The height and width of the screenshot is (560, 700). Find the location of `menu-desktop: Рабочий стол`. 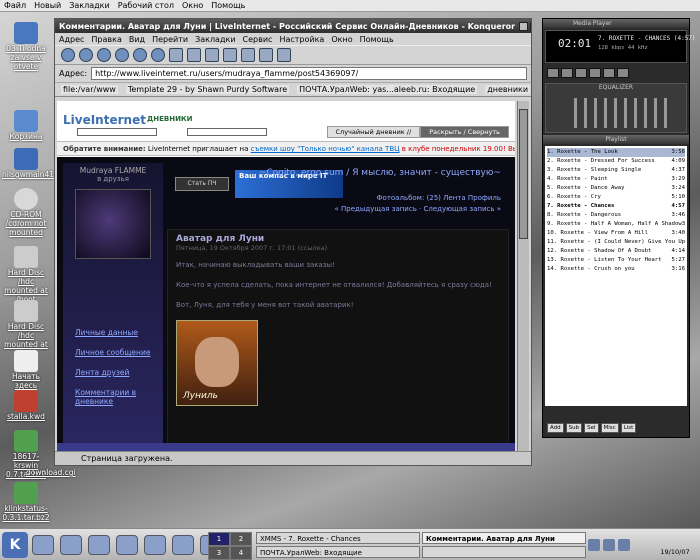

menu-desktop: Рабочий стол is located at coordinates (146, 5).